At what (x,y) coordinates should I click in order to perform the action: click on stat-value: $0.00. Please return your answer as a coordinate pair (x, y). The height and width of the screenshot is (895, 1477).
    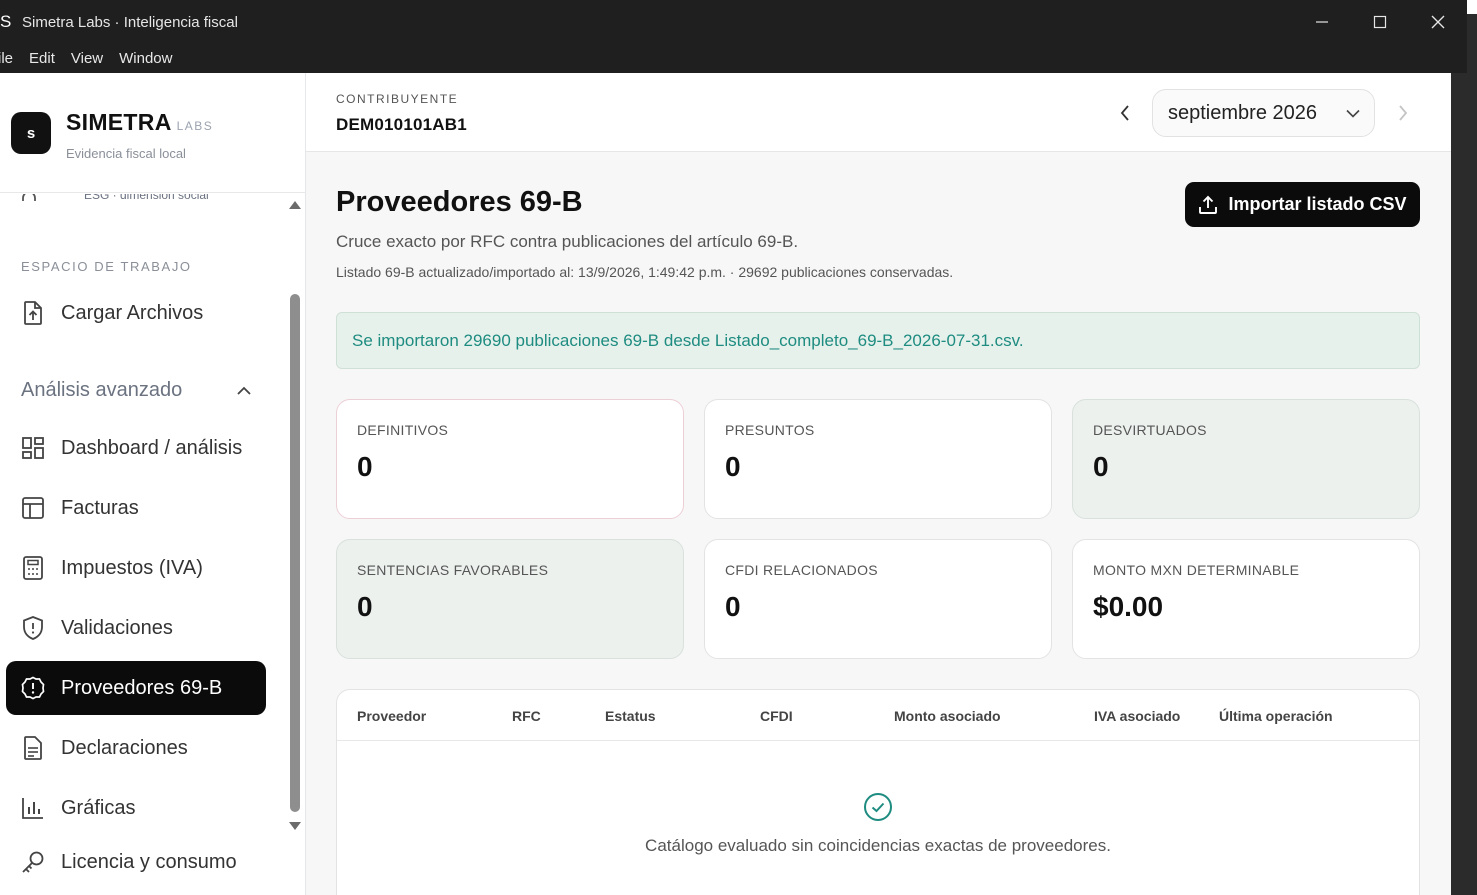
    Looking at the image, I should click on (1128, 606).